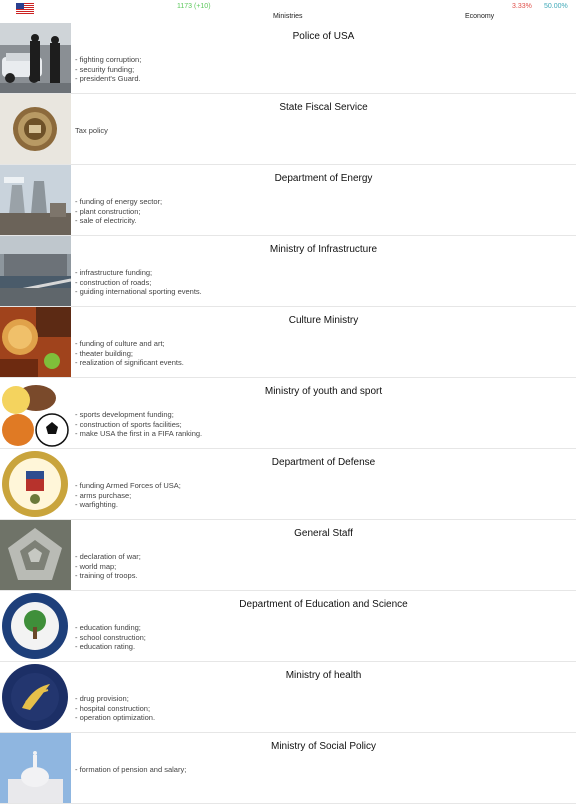  I want to click on description-line: - education funding;, so click(108, 627).